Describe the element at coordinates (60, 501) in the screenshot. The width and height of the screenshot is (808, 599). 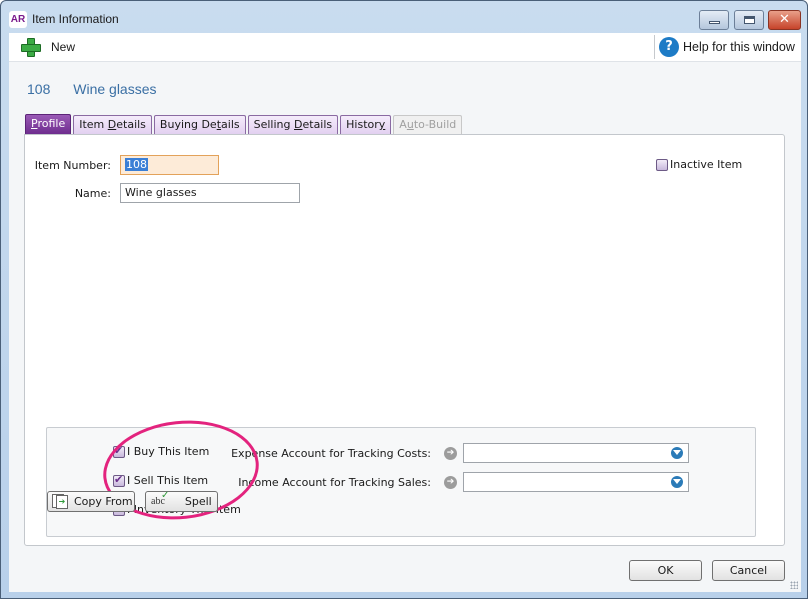
I see `copy-icon` at that location.